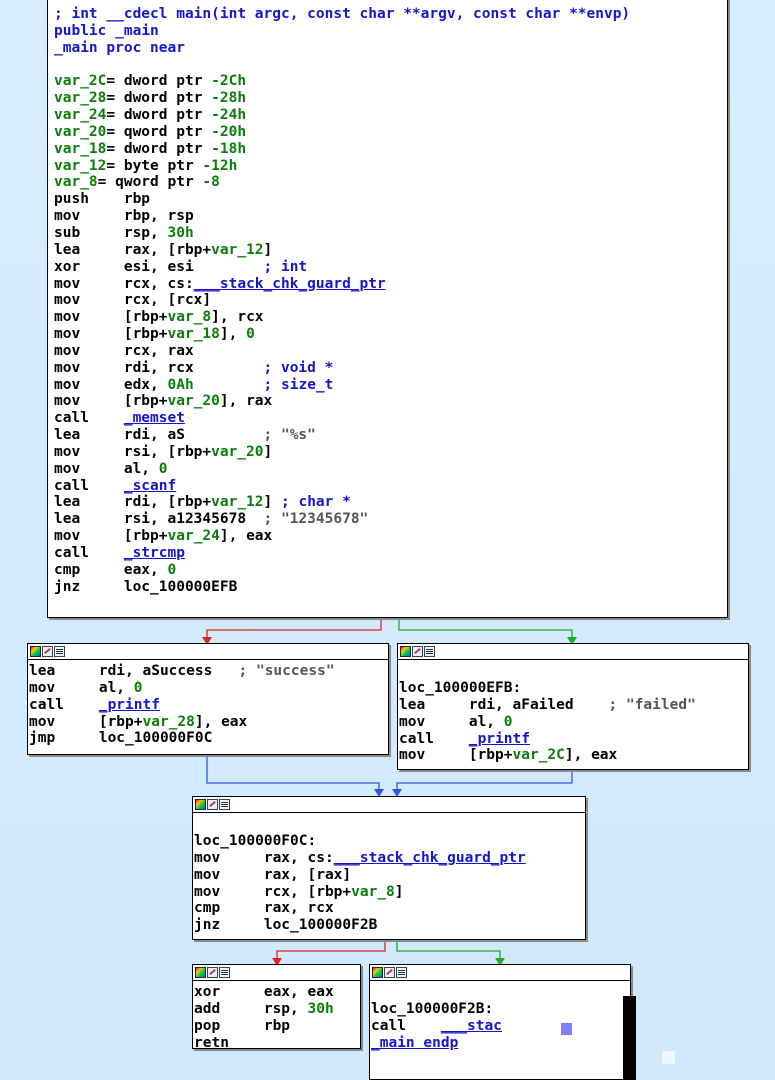 The width and height of the screenshot is (775, 1080). Describe the element at coordinates (163, 536) in the screenshot. I see `instruction-line: mov [rbp+var_24], eax` at that location.